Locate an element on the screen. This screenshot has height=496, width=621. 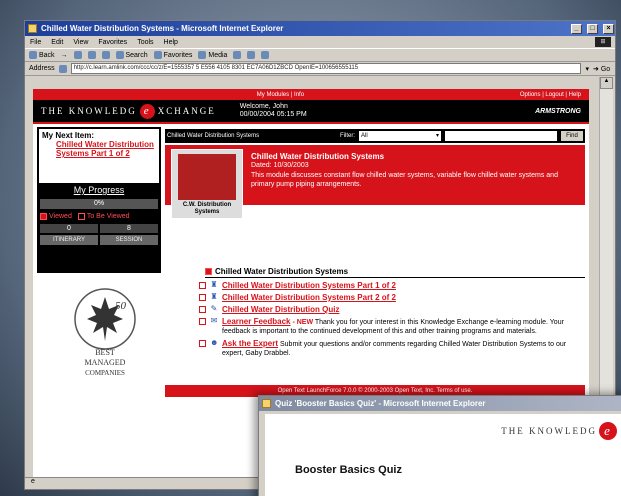
windows-logo-icon: ⊞ is located at coordinates (603, 42).